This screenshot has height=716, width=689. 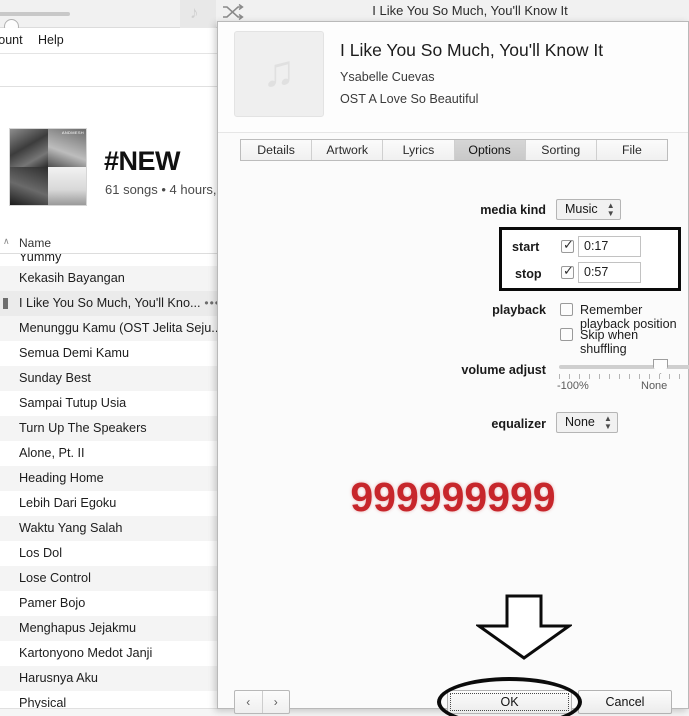 I want to click on remember-playback-position-label: Remember playback position, so click(x=634, y=317).